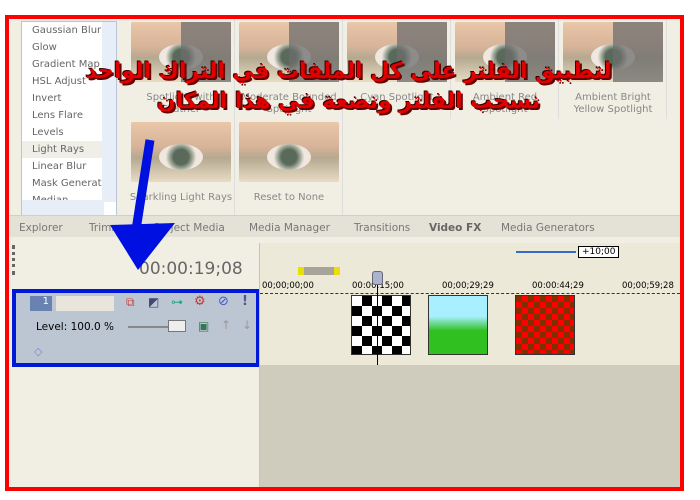 The height and width of the screenshot is (500, 700). I want to click on tab-transitions: Transitions, so click(382, 228).